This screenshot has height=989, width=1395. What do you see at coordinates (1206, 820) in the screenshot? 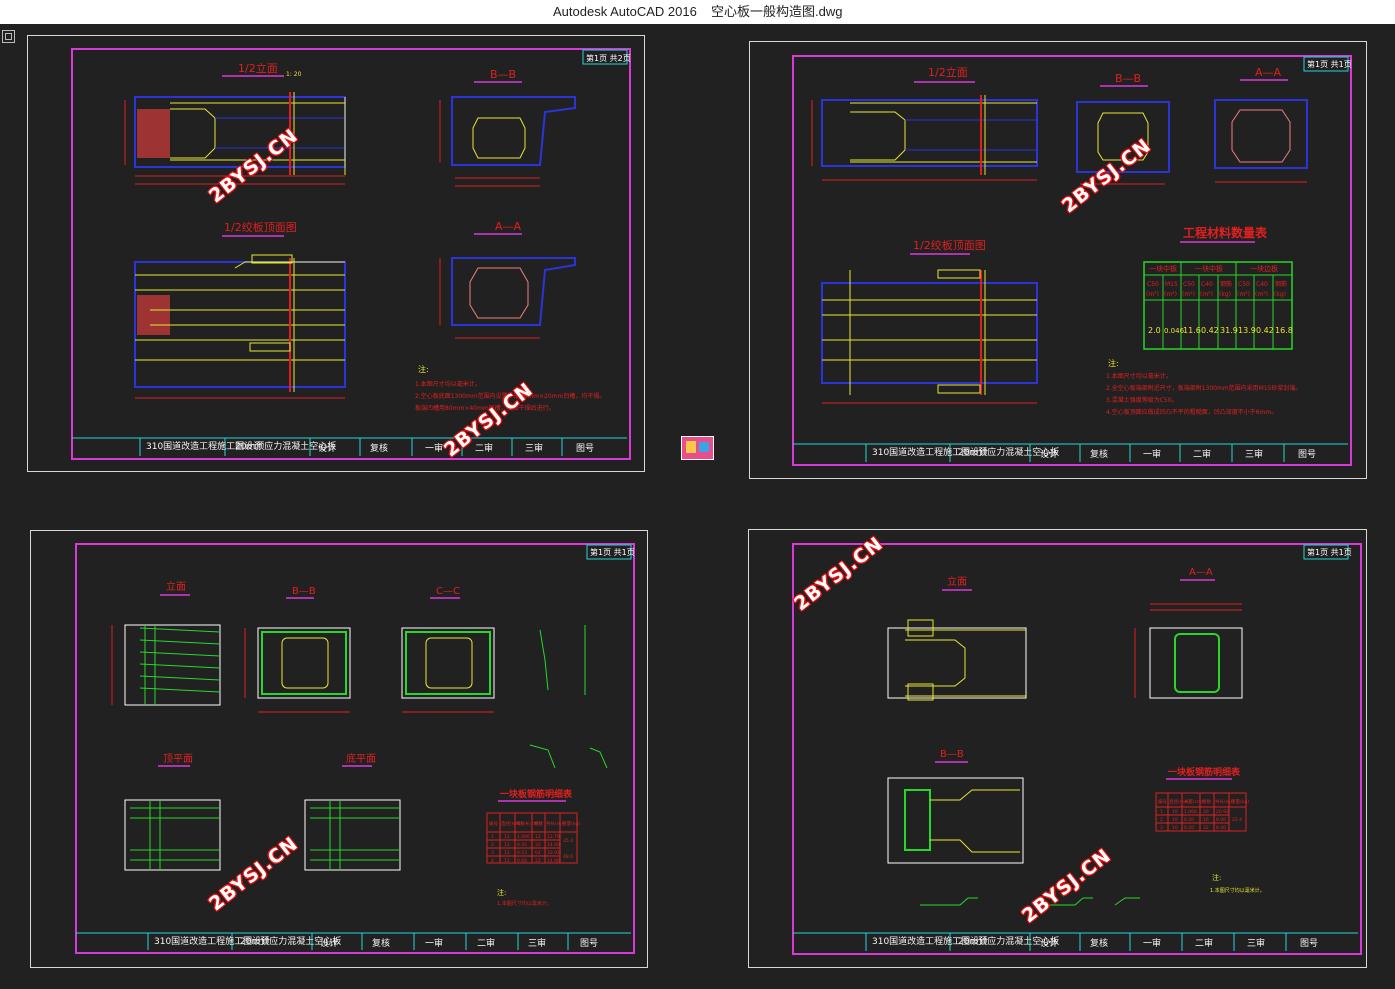
I see `svg-text: 16` at bounding box center [1206, 820].